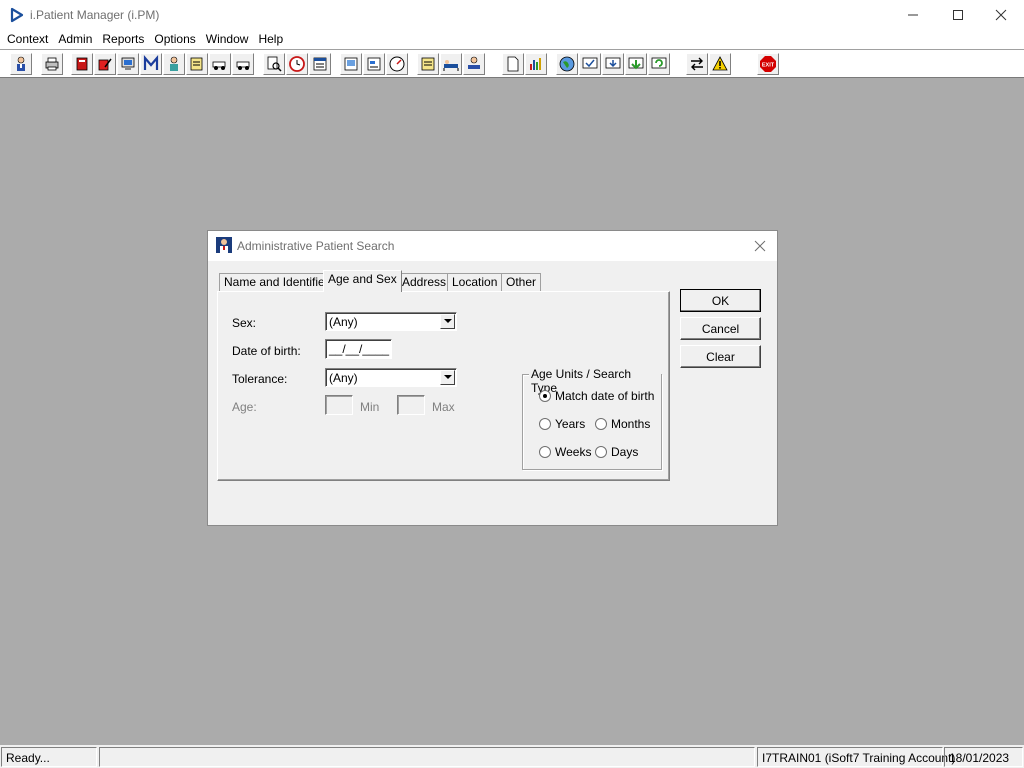 The image size is (1024, 768). What do you see at coordinates (720, 328) in the screenshot?
I see `cancel-button: Cancel` at bounding box center [720, 328].